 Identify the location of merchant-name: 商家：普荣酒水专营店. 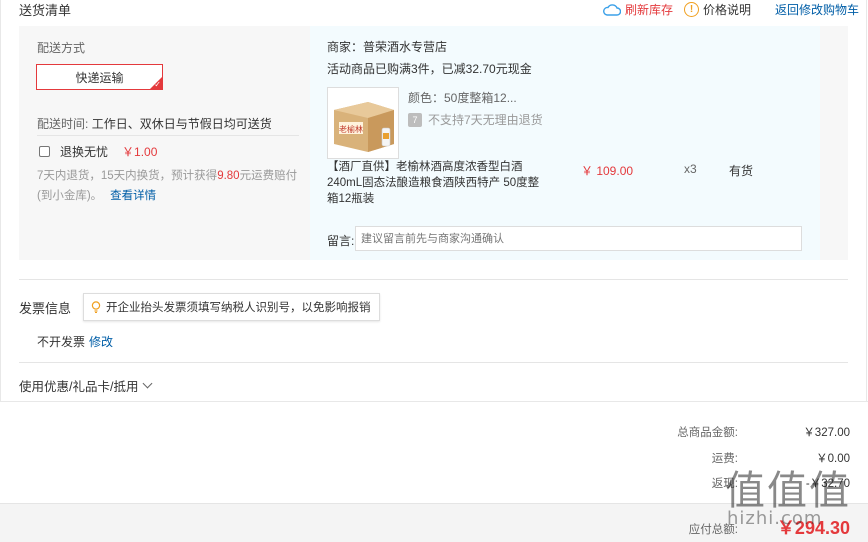
(387, 46).